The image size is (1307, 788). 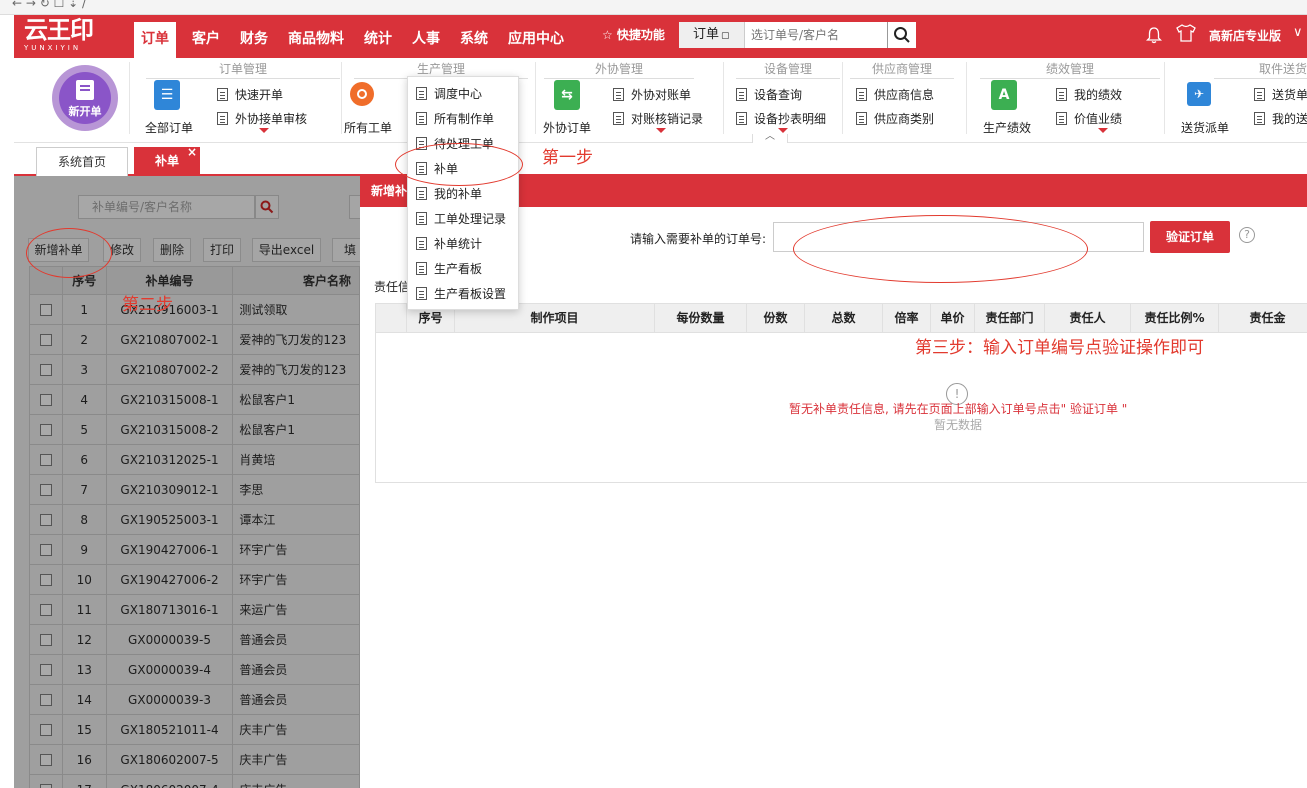 I want to click on table-row: 5 GX210315008-2 松鼠客户1, so click(x=194, y=429).